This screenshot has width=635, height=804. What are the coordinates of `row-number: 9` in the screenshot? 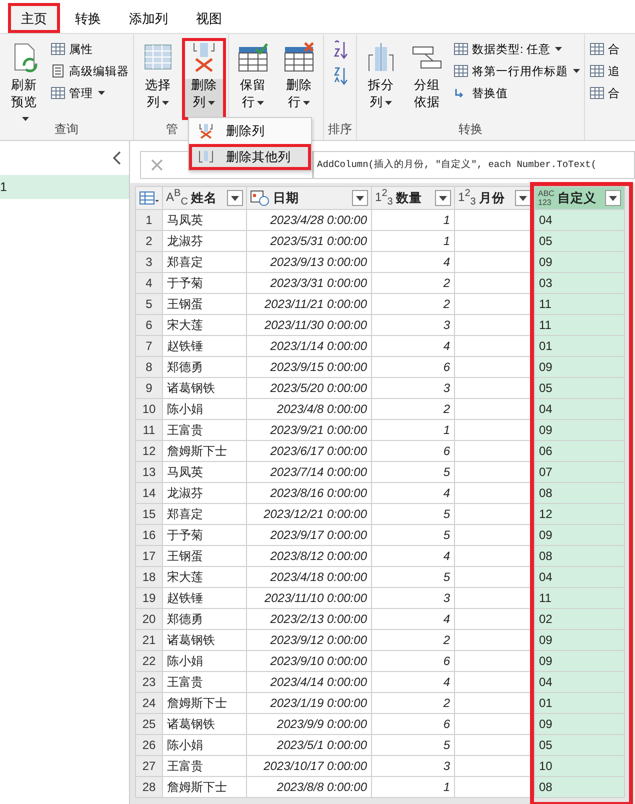 It's located at (149, 388).